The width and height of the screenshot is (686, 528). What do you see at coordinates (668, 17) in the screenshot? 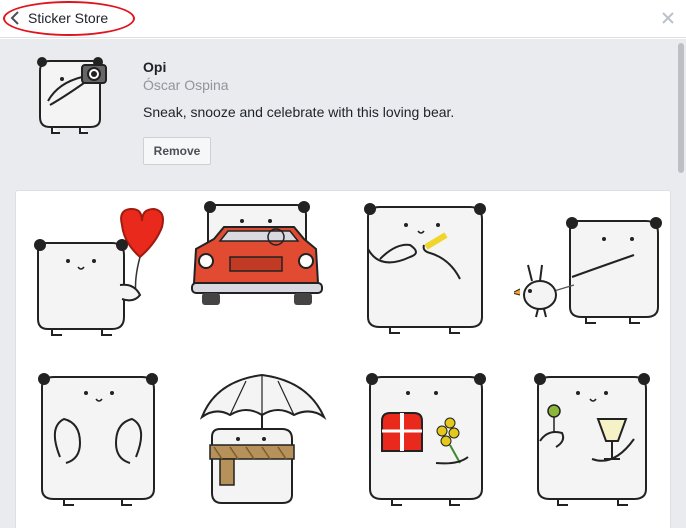
I see `close-icon` at bounding box center [668, 17].